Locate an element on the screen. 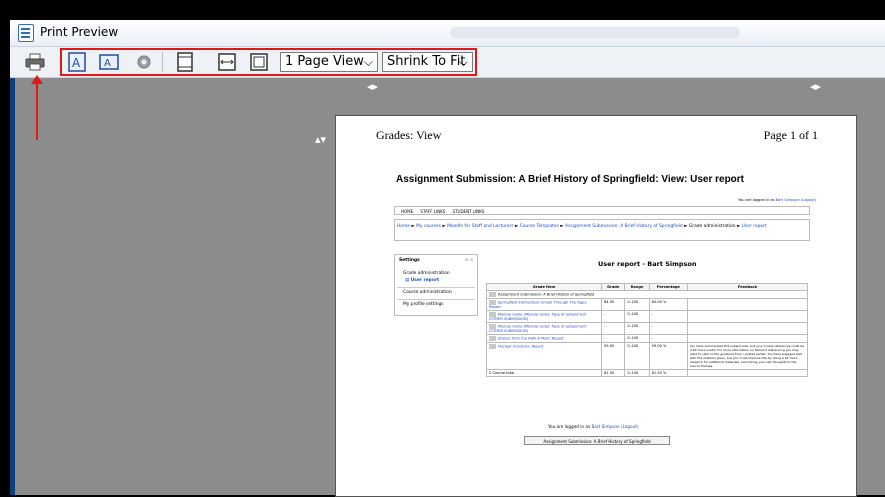  grade-item: Stories from the Kwik-E-Mart: Report is located at coordinates (544, 338).